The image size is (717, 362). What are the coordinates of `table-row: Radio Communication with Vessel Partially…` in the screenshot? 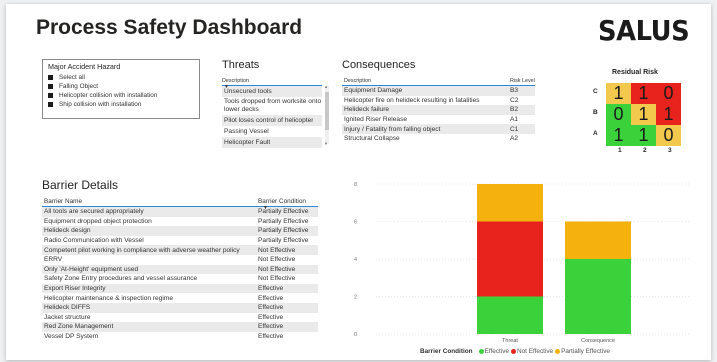 It's located at (180, 241).